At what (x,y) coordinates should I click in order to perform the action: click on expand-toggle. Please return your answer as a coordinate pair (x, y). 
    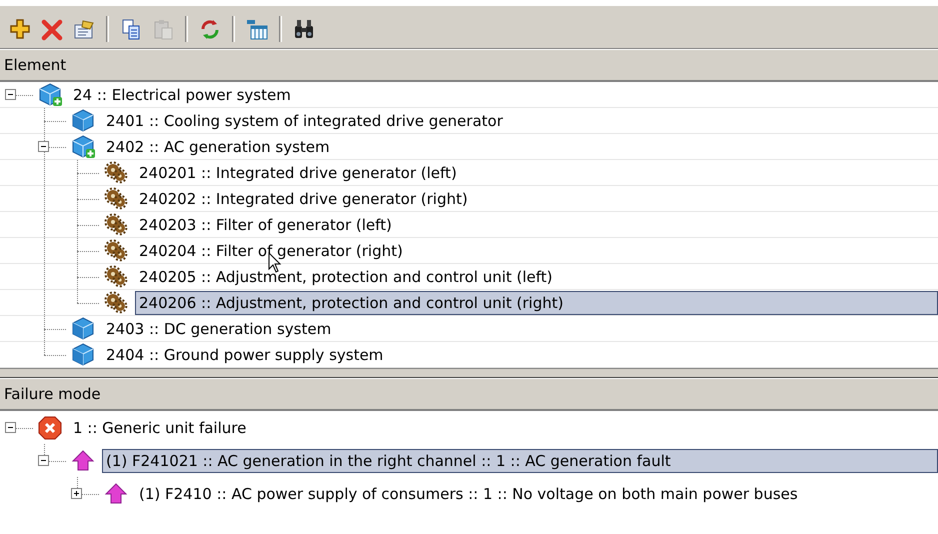
    Looking at the image, I should click on (76, 493).